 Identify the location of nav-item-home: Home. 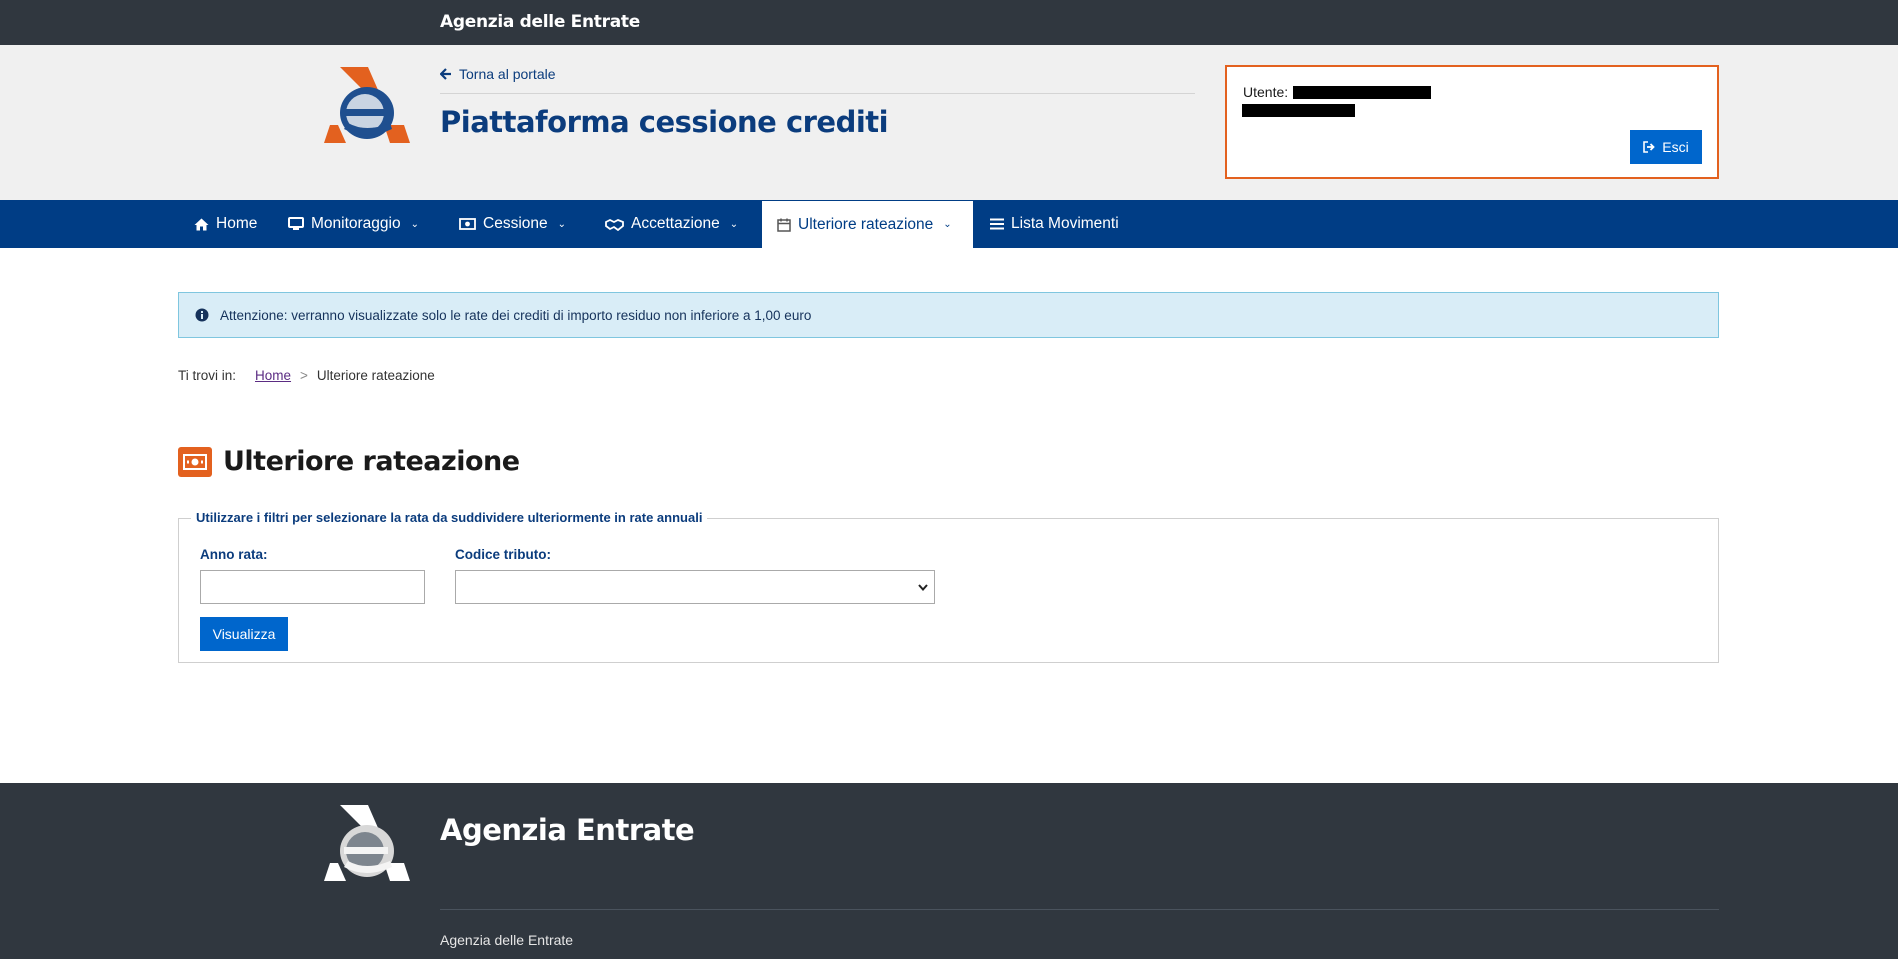
(225, 224).